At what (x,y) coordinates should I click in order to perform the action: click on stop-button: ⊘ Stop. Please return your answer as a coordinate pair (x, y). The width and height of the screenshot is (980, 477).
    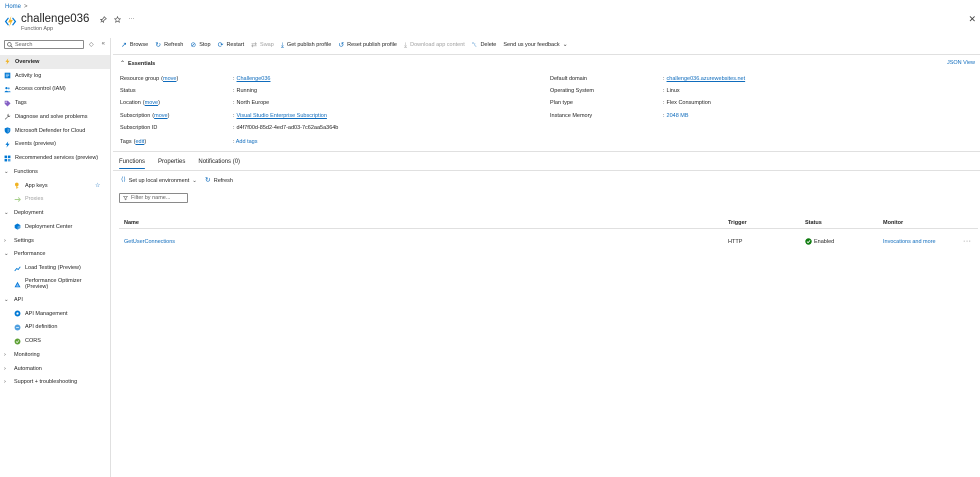
    Looking at the image, I should click on (200, 45).